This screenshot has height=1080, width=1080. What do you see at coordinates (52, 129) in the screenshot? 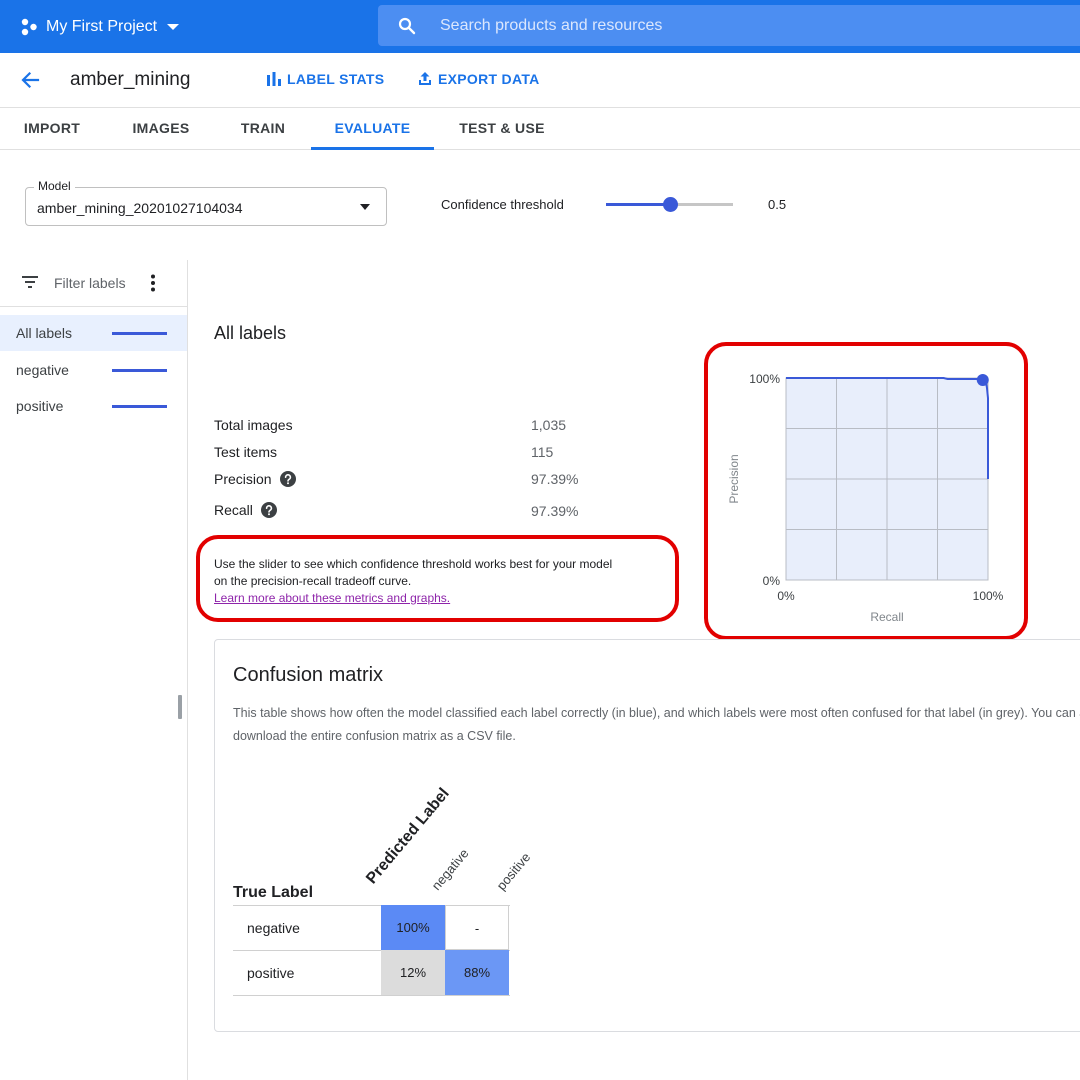
I see `tab-import: IMPORT` at bounding box center [52, 129].